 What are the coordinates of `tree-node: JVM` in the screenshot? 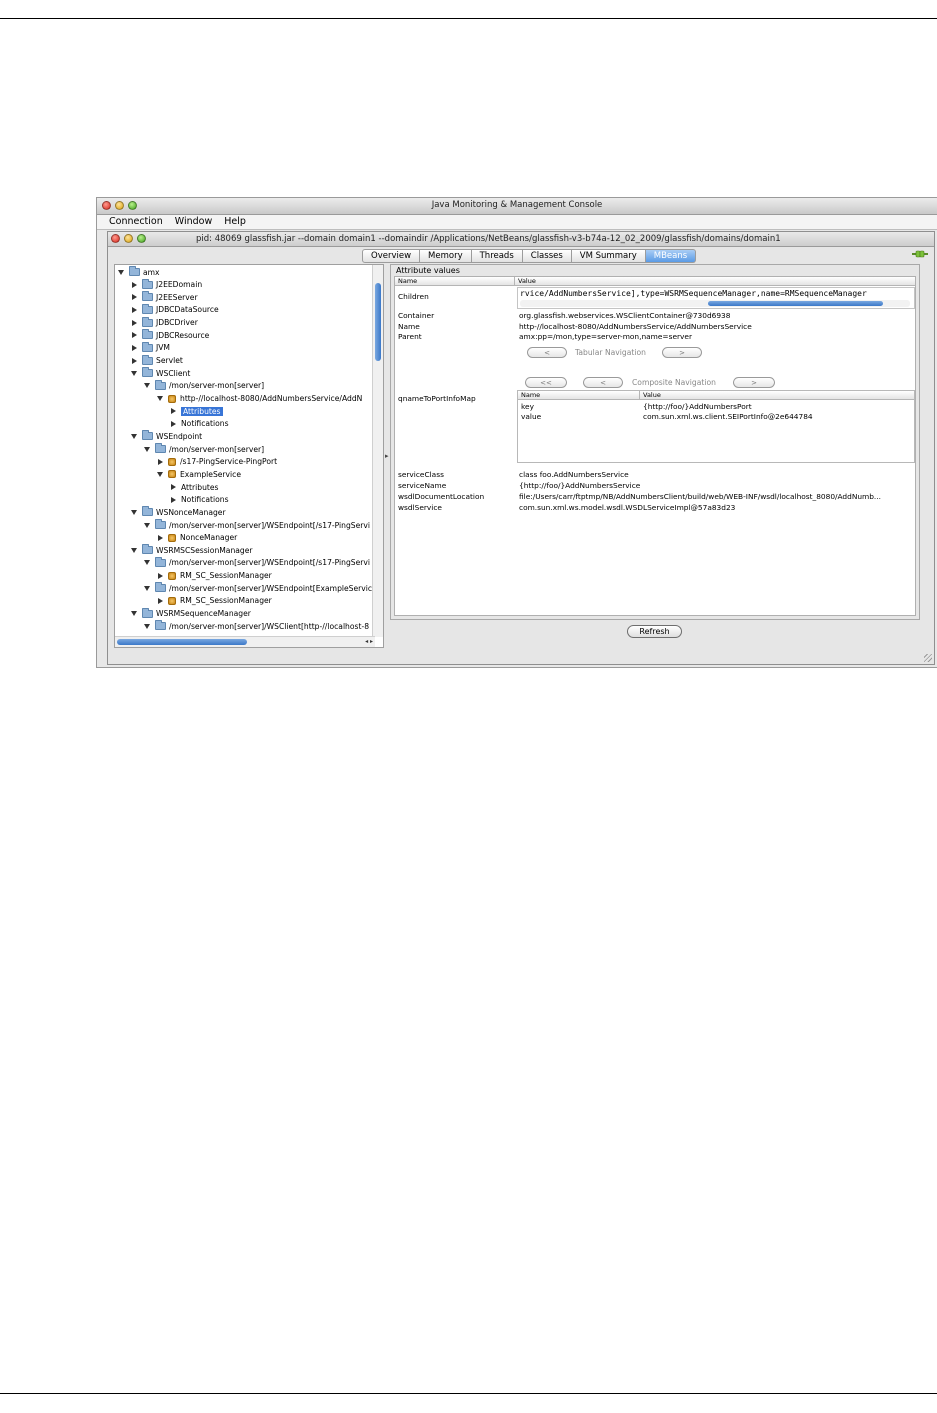 It's located at (150, 347).